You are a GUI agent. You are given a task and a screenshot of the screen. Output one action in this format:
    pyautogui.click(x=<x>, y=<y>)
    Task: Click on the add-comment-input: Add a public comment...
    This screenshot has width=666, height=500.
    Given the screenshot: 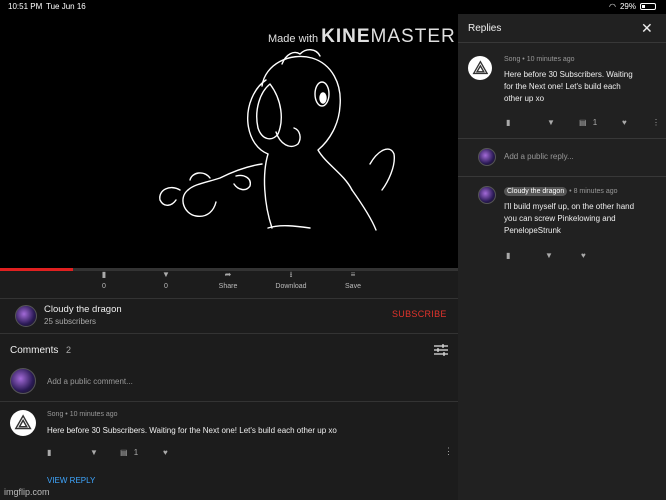 What is the action you would take?
    pyautogui.click(x=90, y=381)
    